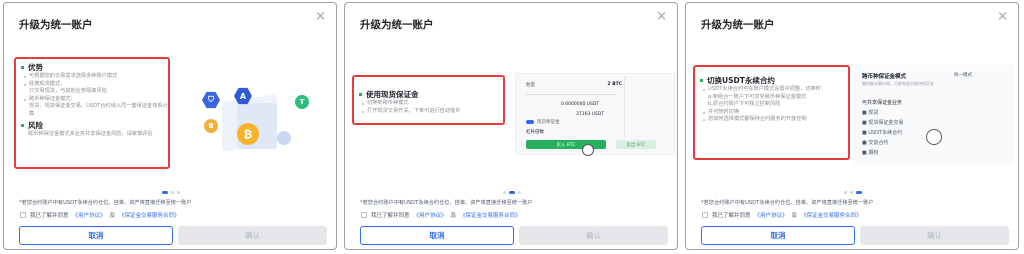 Image resolution: width=1024 pixels, height=254 pixels. Describe the element at coordinates (432, 112) in the screenshot. I see `list-item: 打开现货交易开关，下单可进行自动借币` at that location.